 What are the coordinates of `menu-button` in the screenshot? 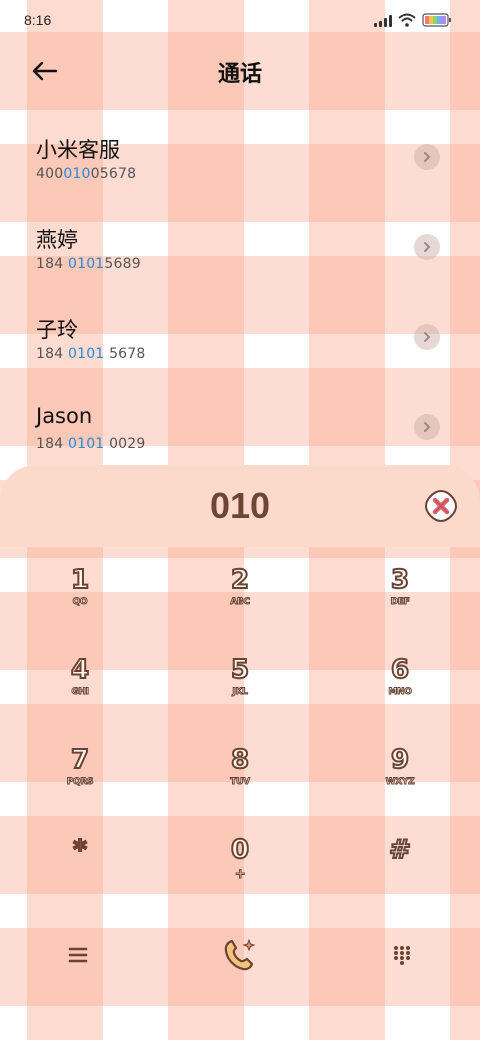 It's located at (78, 955).